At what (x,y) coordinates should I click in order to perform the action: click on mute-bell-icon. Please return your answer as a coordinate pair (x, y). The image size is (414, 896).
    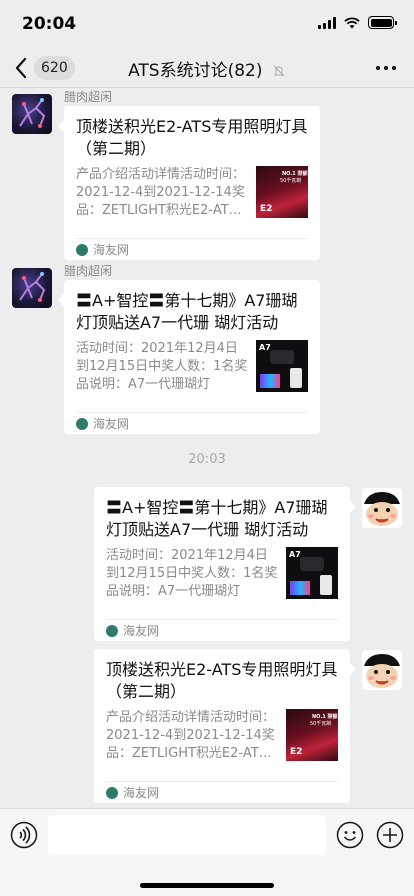
    Looking at the image, I should click on (279, 71).